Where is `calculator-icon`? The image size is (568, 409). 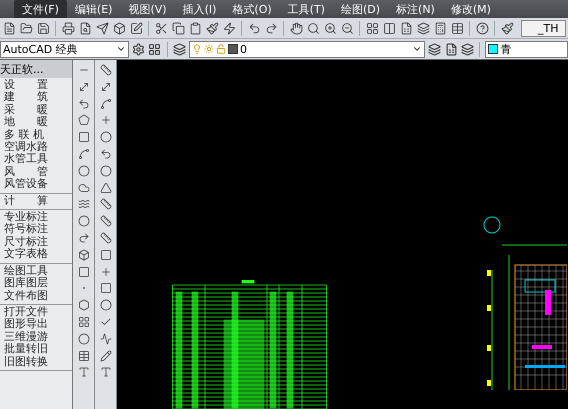 calculator-icon is located at coordinates (440, 28).